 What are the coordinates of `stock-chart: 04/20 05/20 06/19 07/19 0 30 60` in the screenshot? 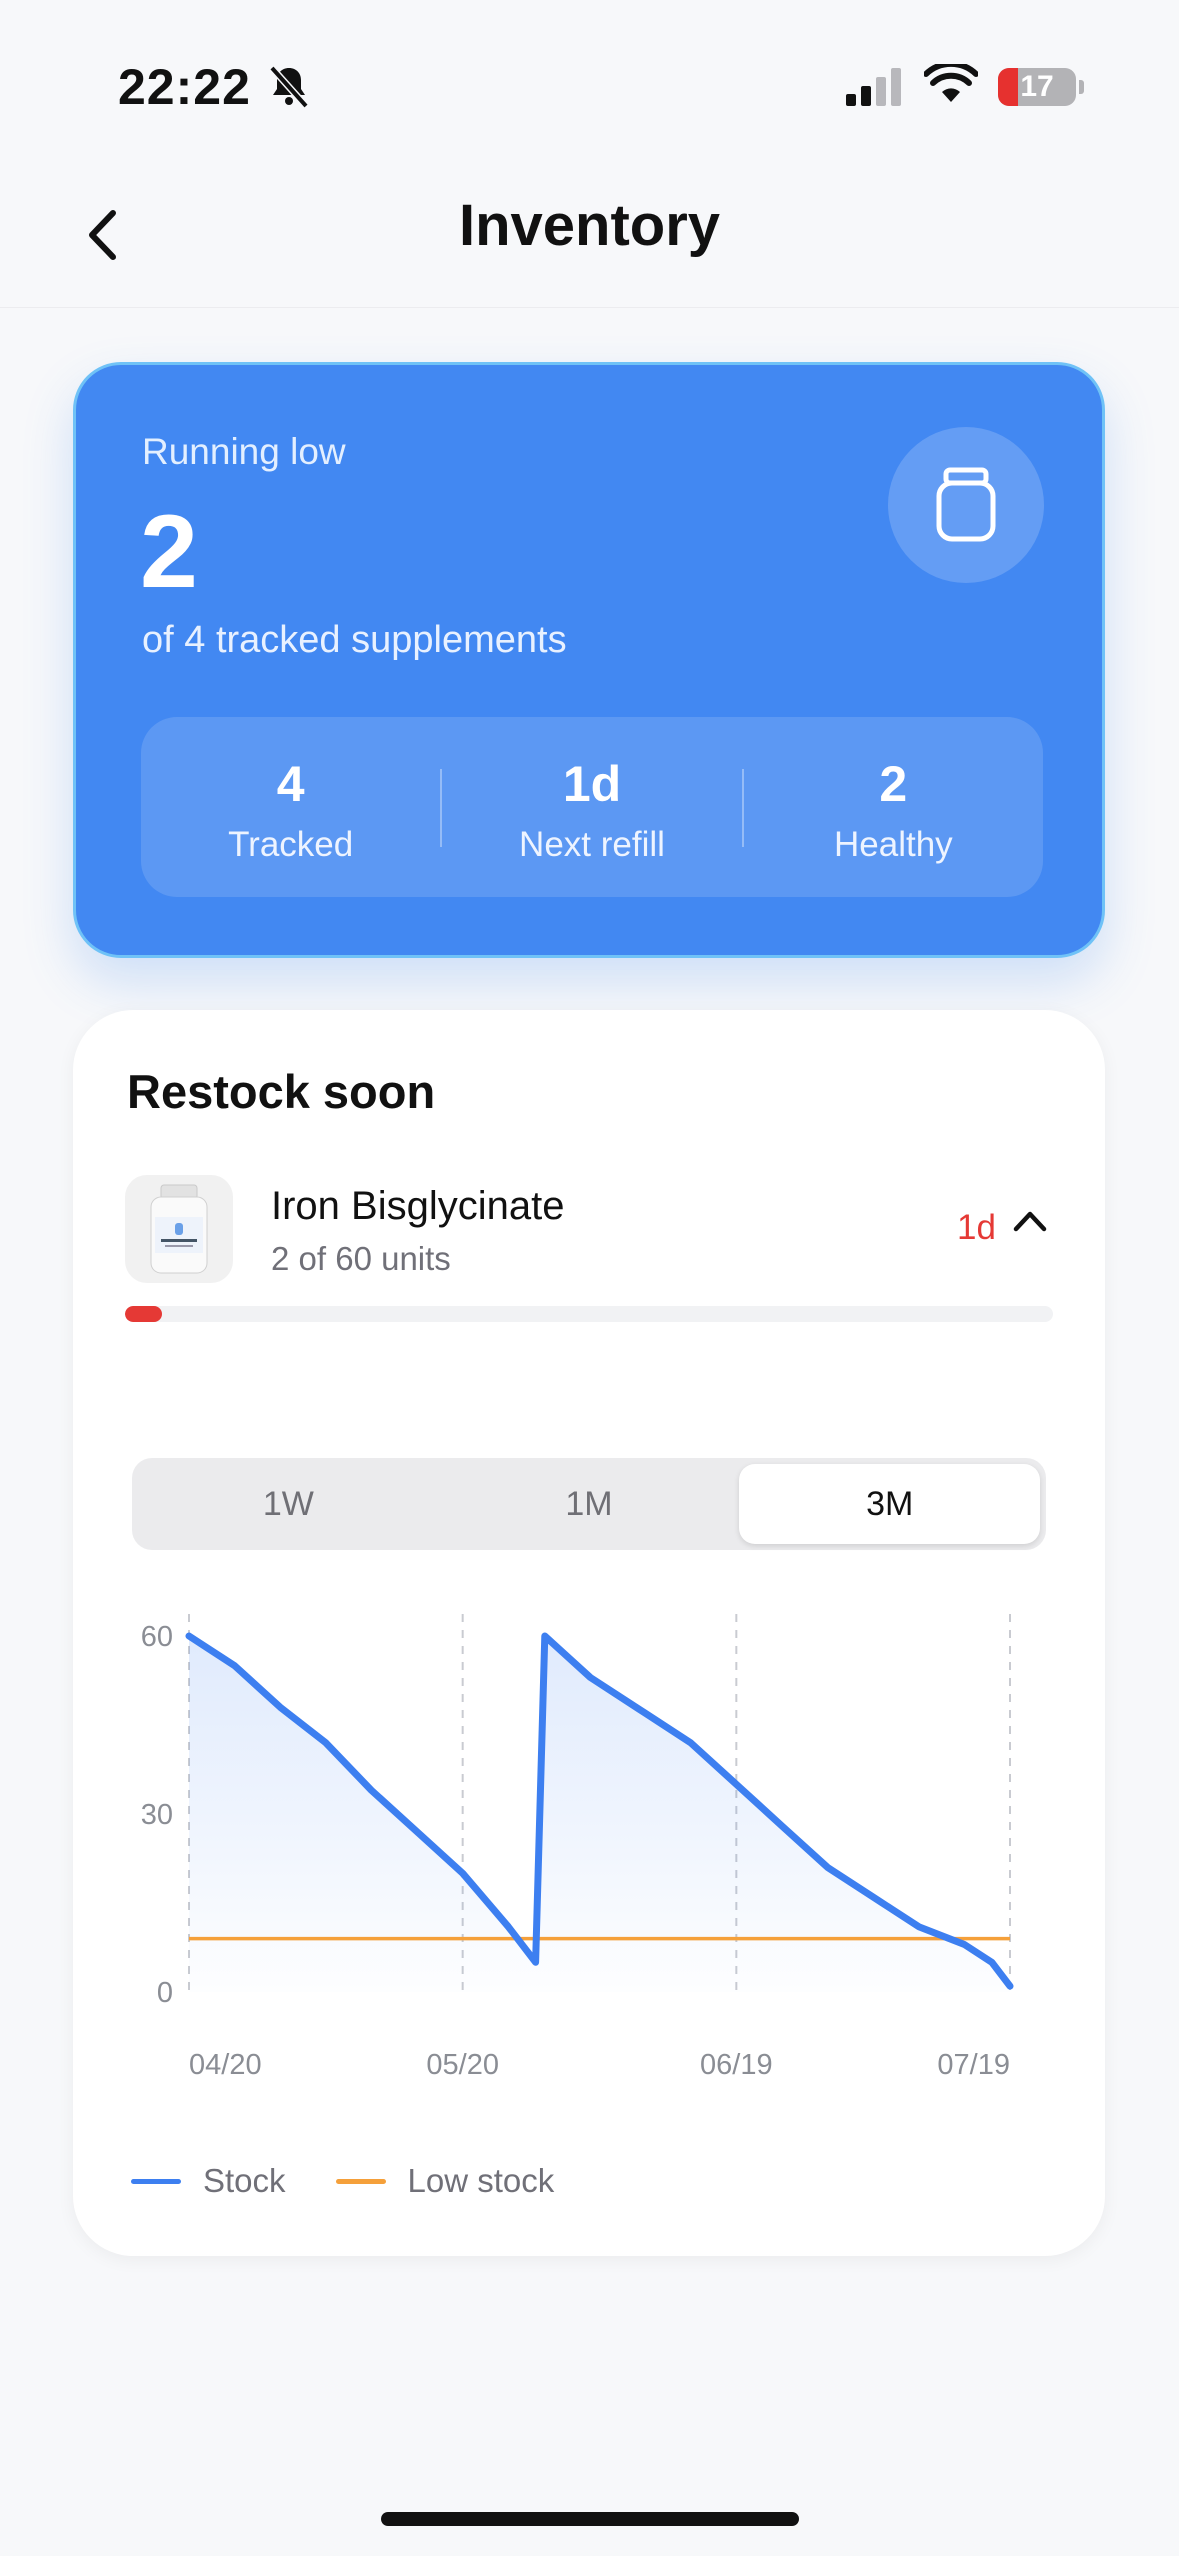 It's located at (577, 1847).